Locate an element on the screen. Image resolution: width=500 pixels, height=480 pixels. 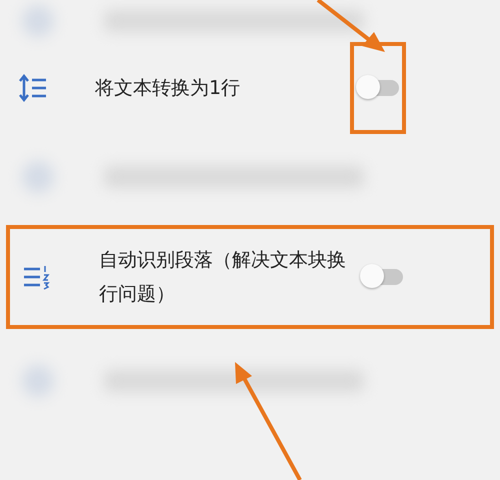
setting-label: 将文本转换为1行 is located at coordinates (168, 88).